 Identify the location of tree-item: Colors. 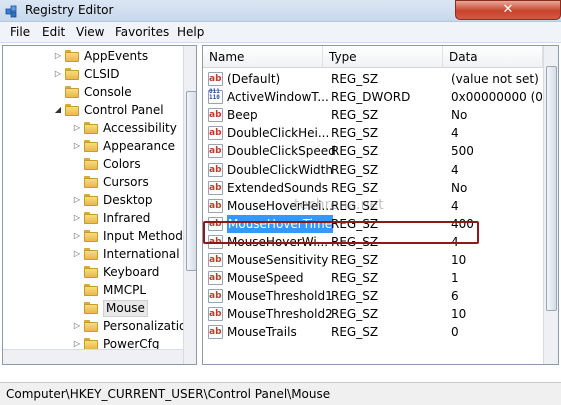
(92, 164).